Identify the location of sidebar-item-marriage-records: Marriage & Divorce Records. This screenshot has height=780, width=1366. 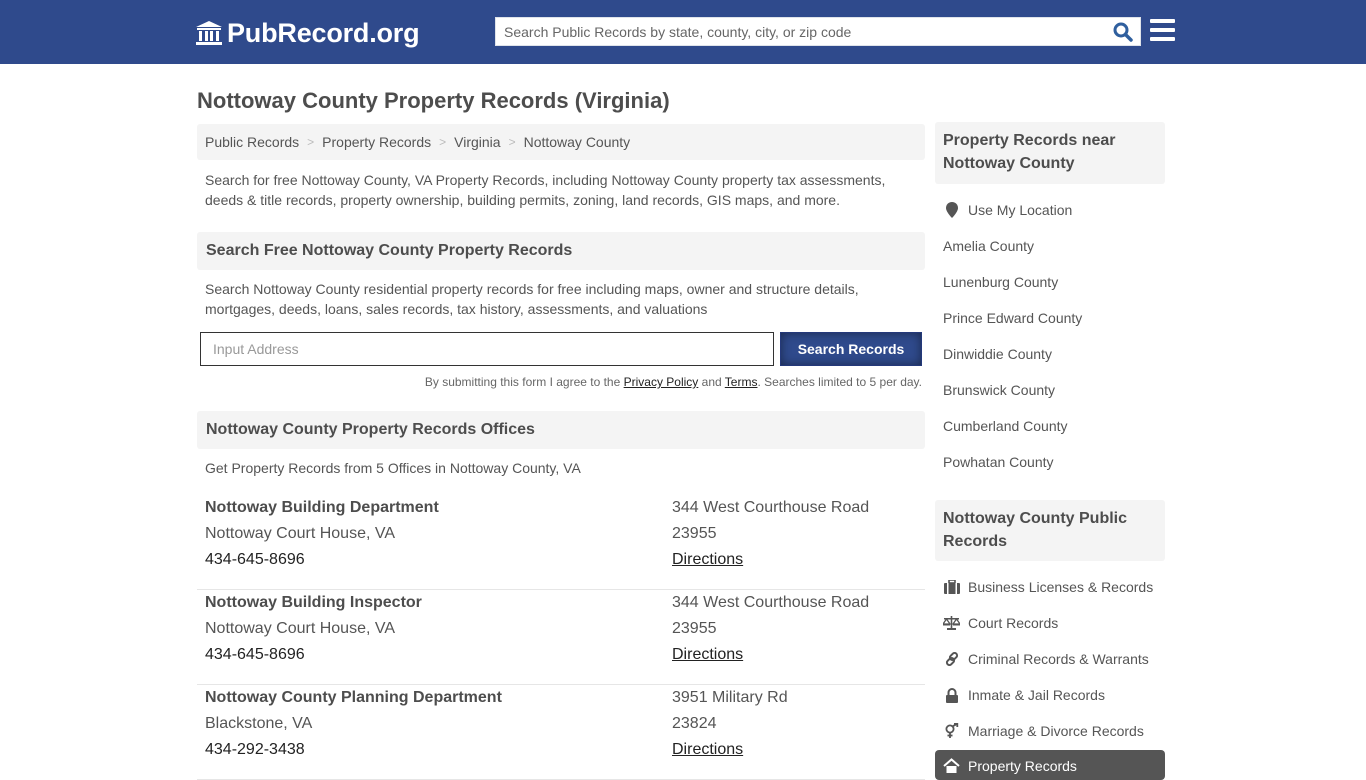
(1043, 731).